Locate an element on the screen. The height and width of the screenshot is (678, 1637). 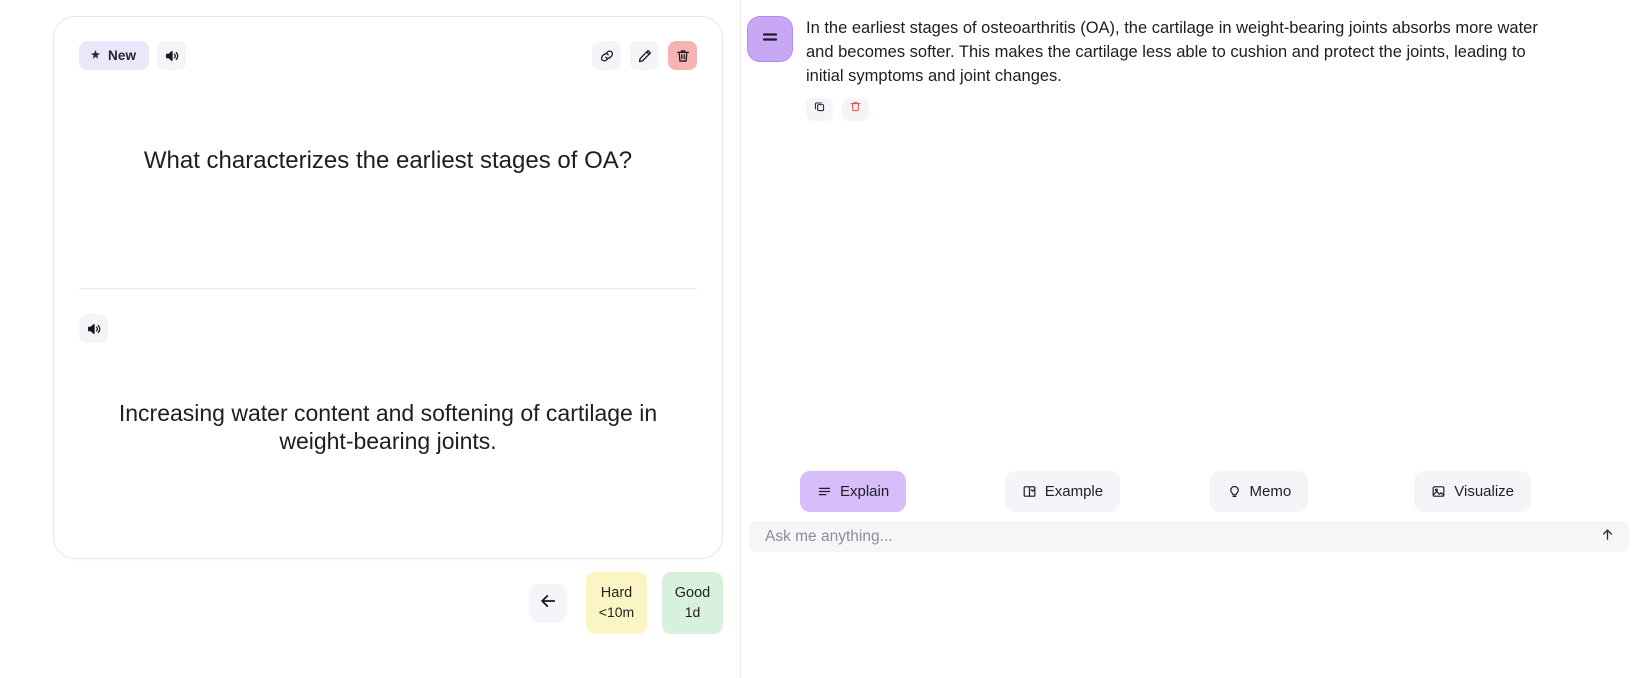
quick-action-explain: Explain is located at coordinates (853, 491).